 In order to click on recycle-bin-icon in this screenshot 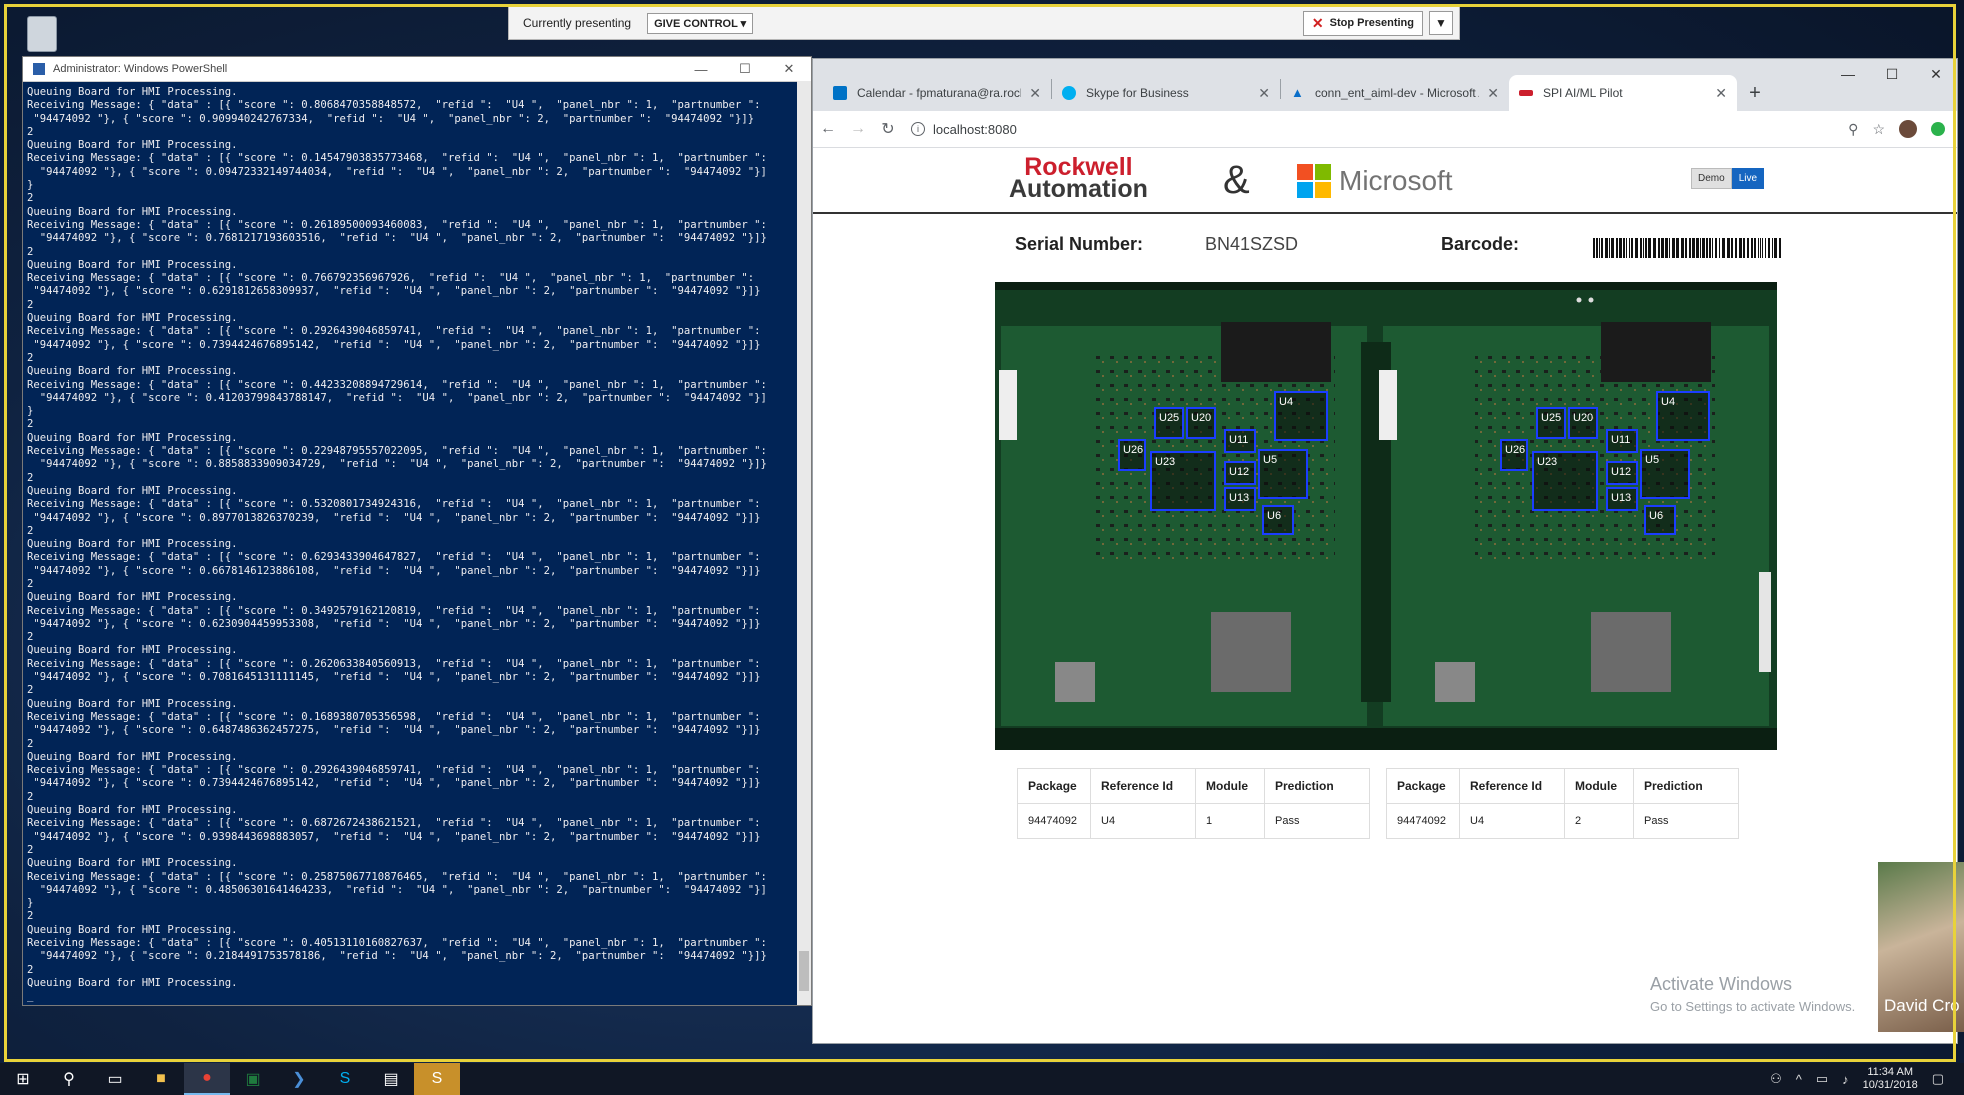, I will do `click(42, 34)`.